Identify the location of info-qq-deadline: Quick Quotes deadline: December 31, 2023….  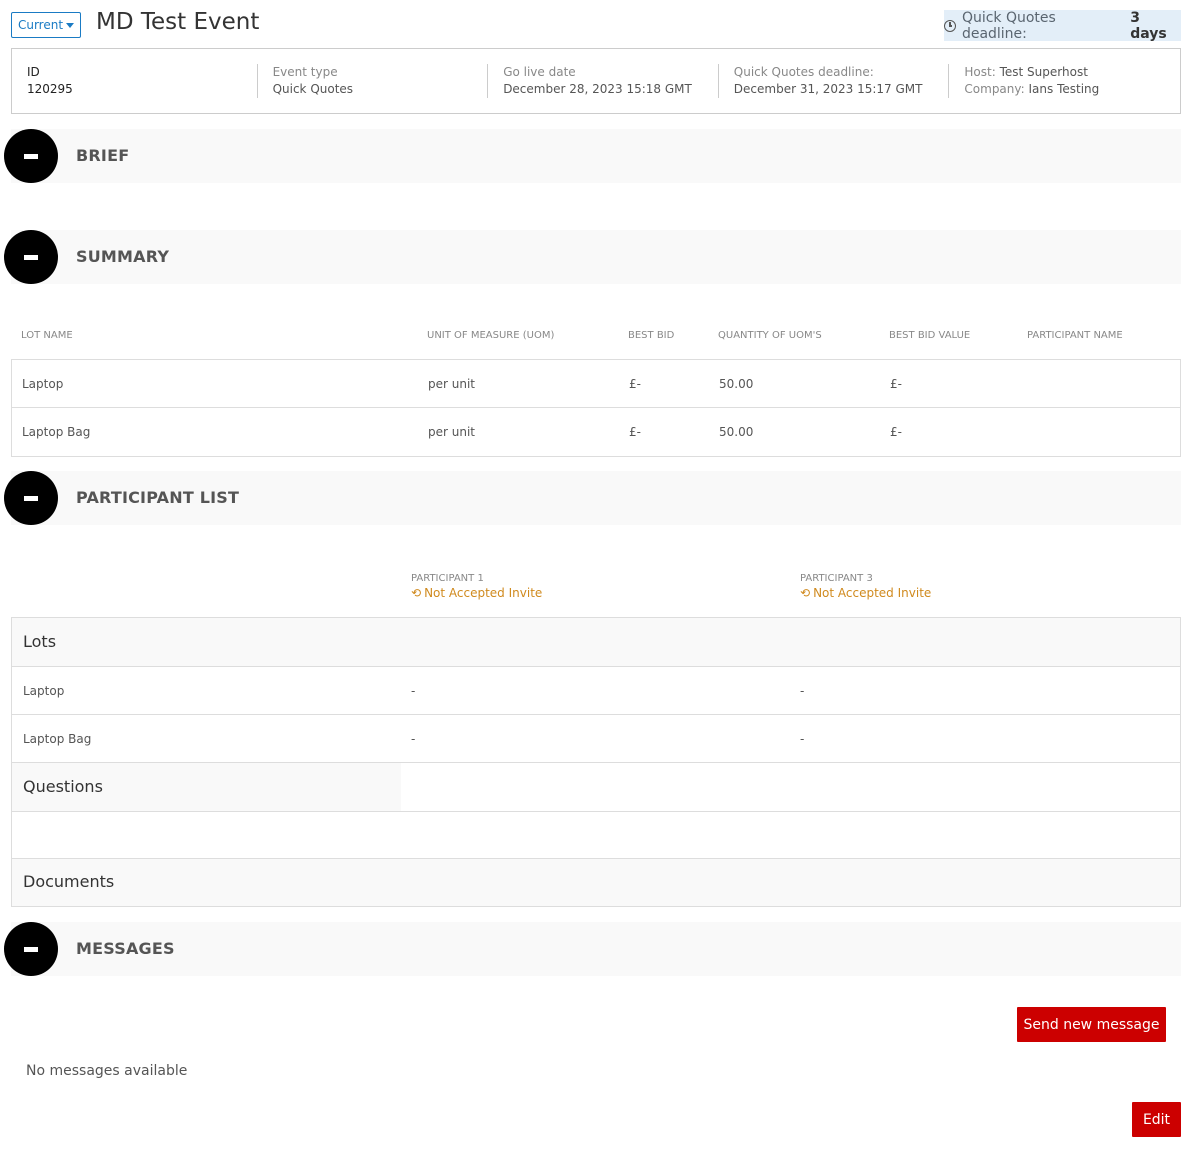
(834, 81).